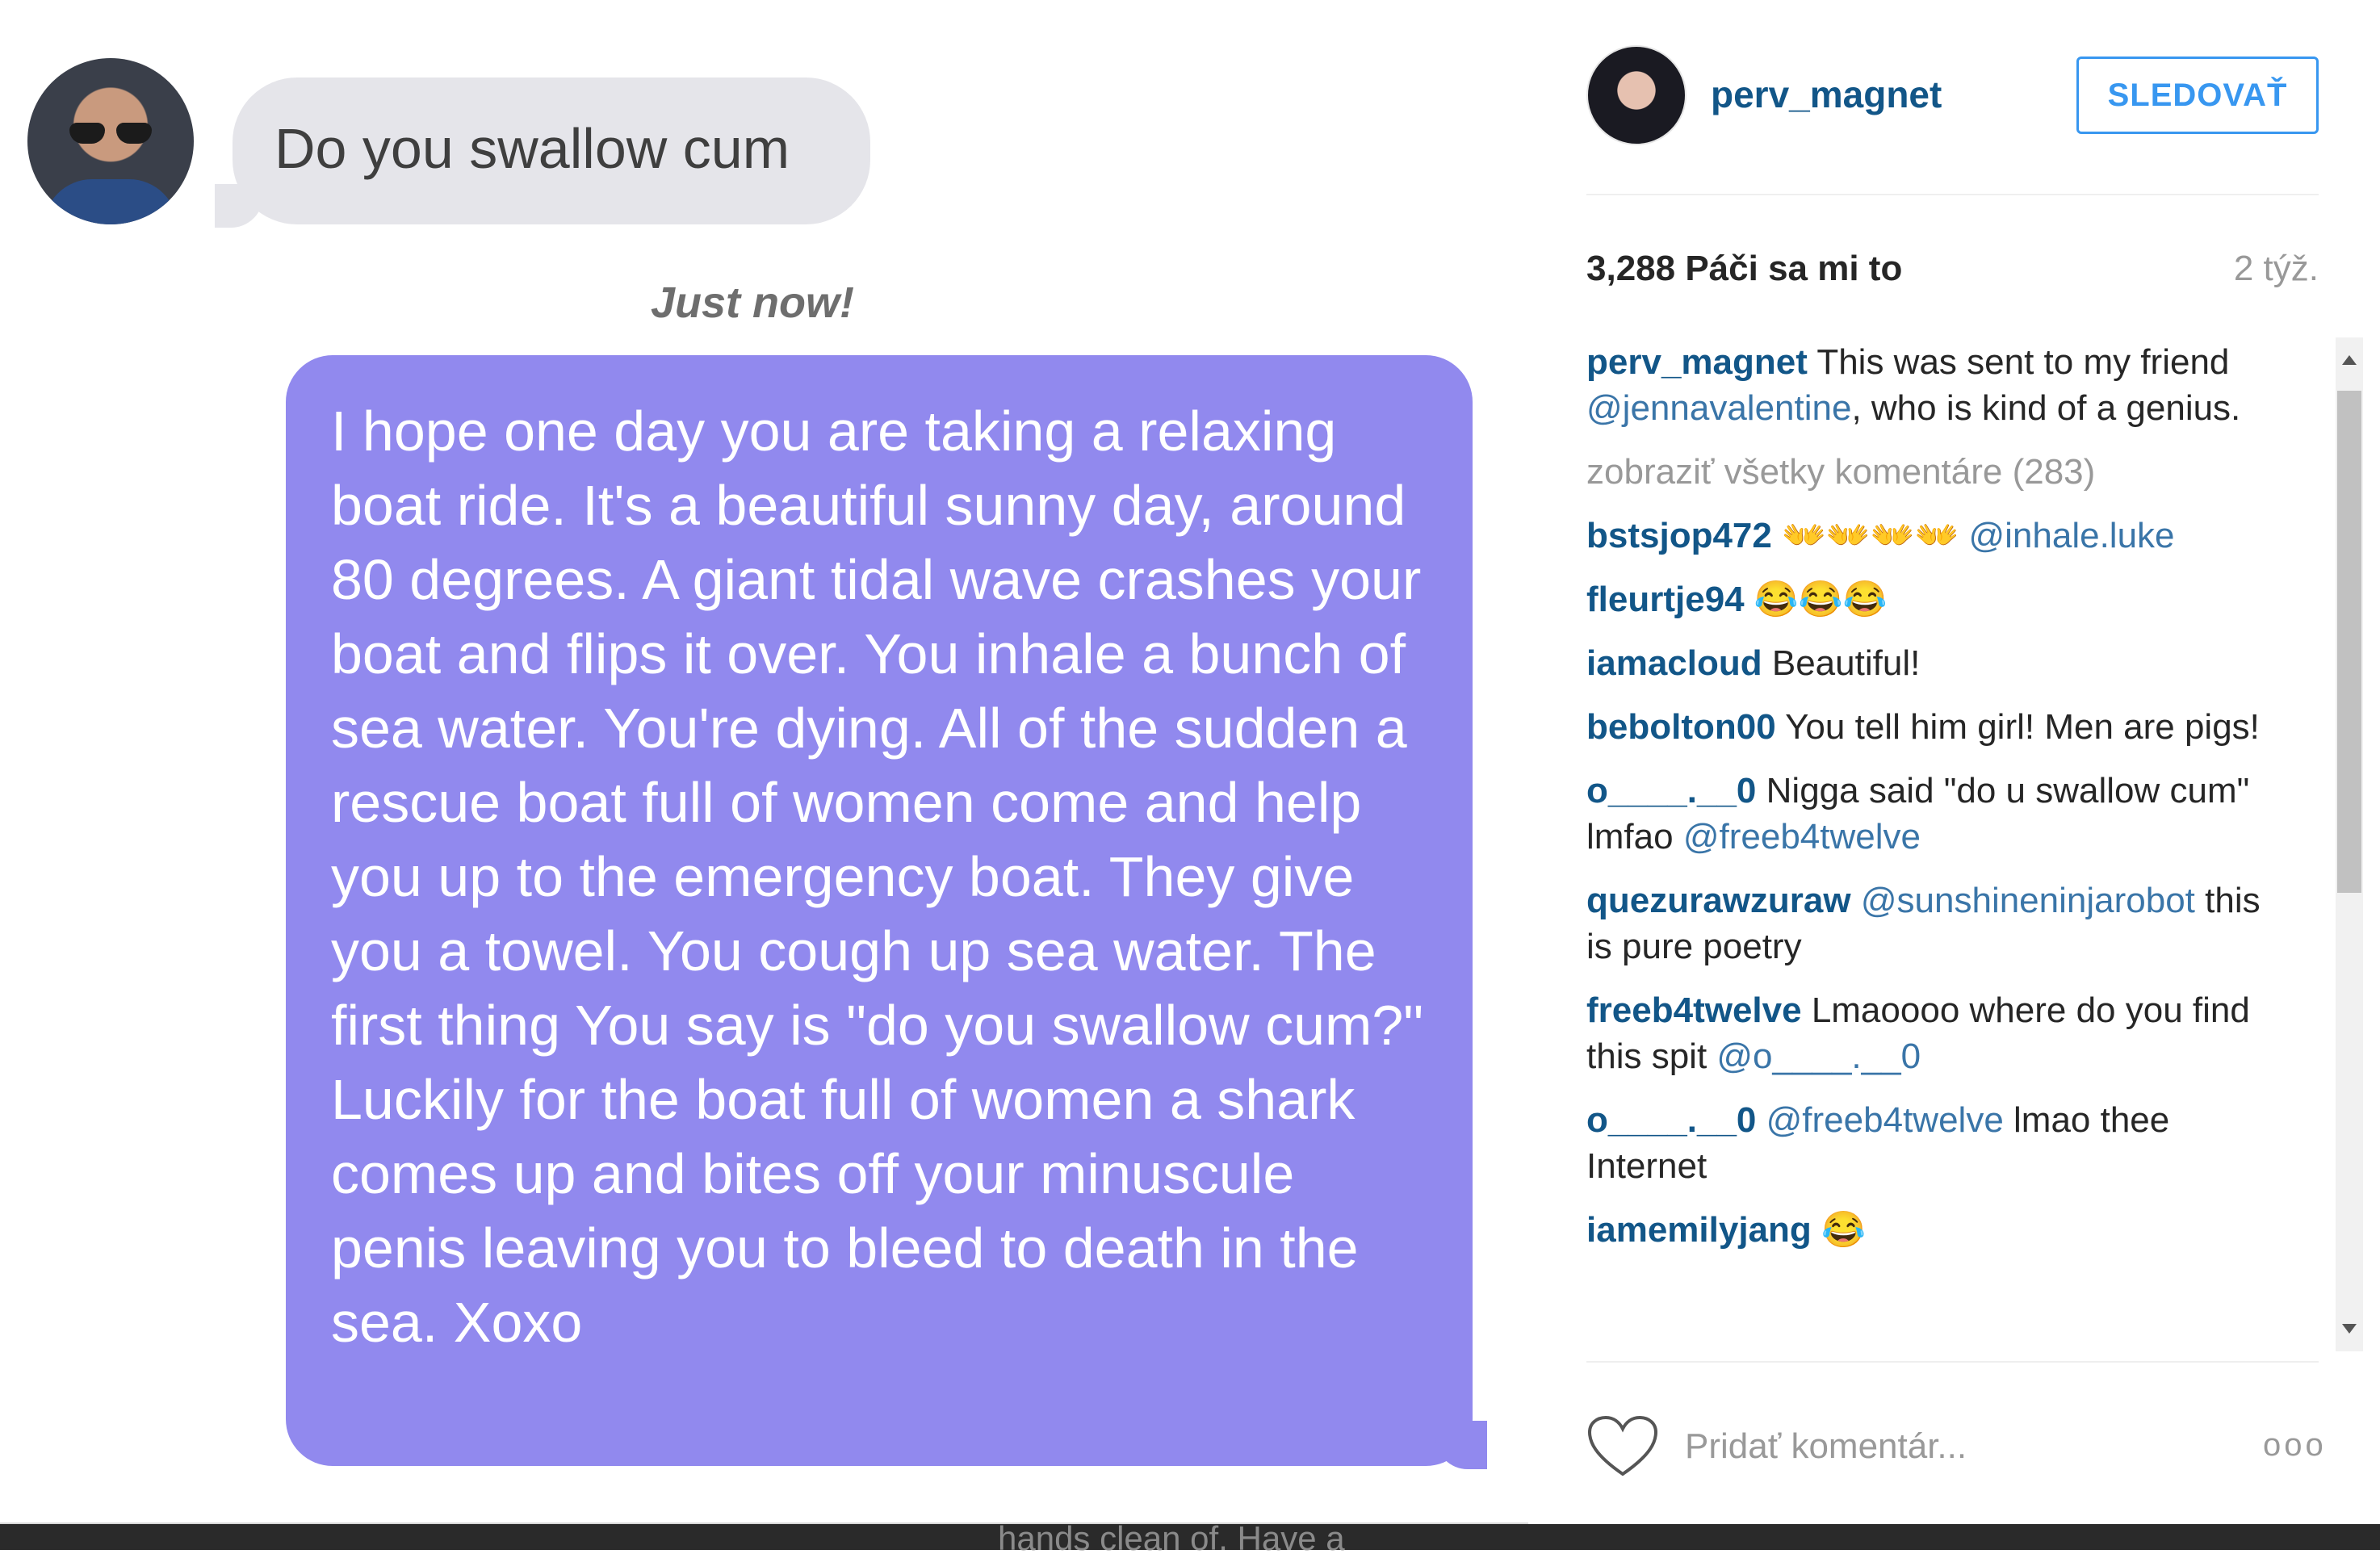 The image size is (2380, 1558). What do you see at coordinates (1875, 535) in the screenshot?
I see `comment-text: 👐👐👐👐` at bounding box center [1875, 535].